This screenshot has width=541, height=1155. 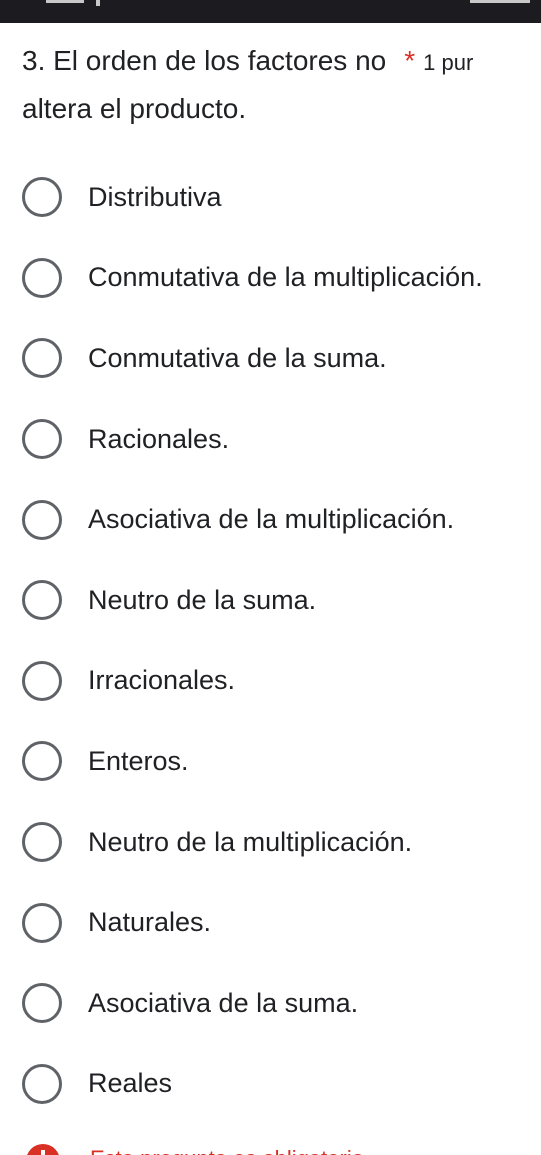 What do you see at coordinates (155, 197) in the screenshot?
I see `option-label: Distributiva` at bounding box center [155, 197].